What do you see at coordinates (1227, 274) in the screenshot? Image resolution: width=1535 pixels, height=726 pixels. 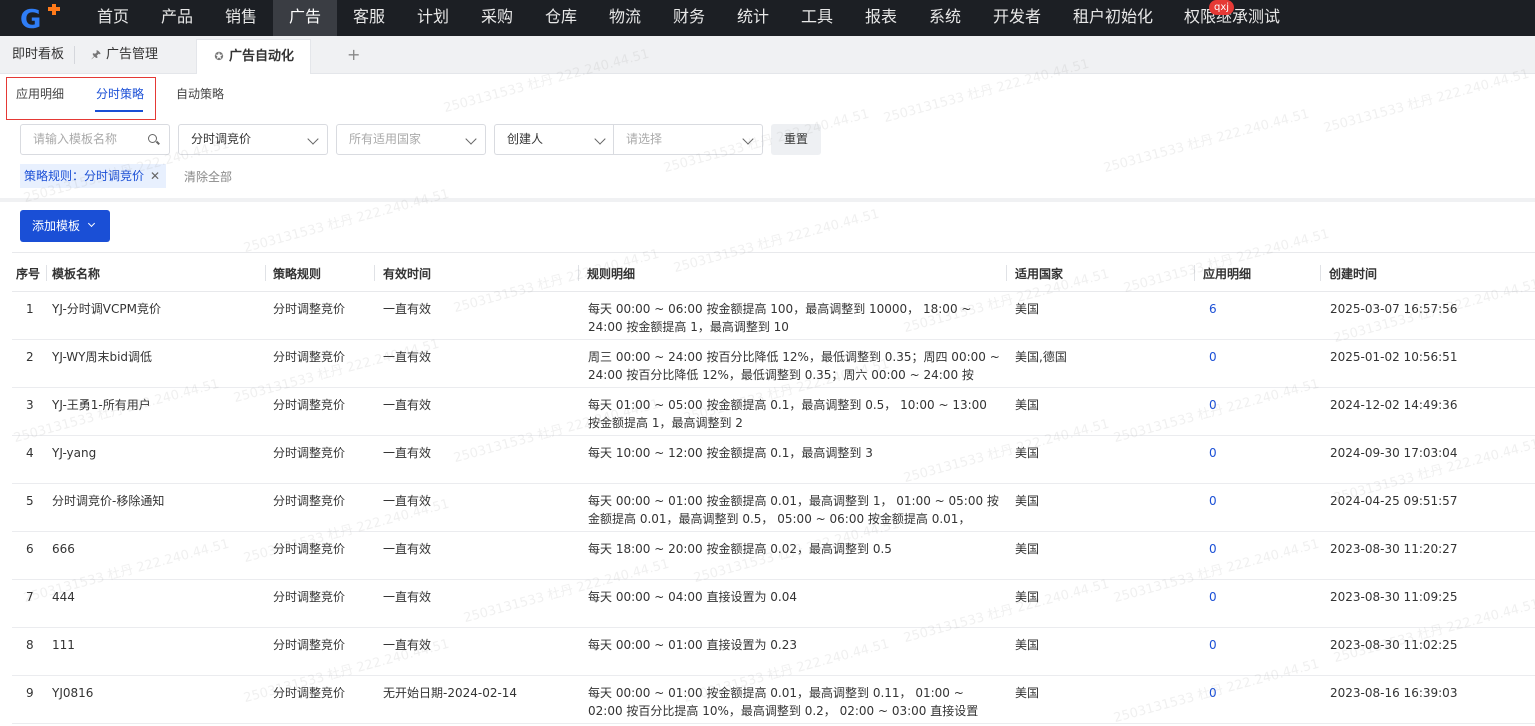 I see `column-header-applied: 应用明细` at bounding box center [1227, 274].